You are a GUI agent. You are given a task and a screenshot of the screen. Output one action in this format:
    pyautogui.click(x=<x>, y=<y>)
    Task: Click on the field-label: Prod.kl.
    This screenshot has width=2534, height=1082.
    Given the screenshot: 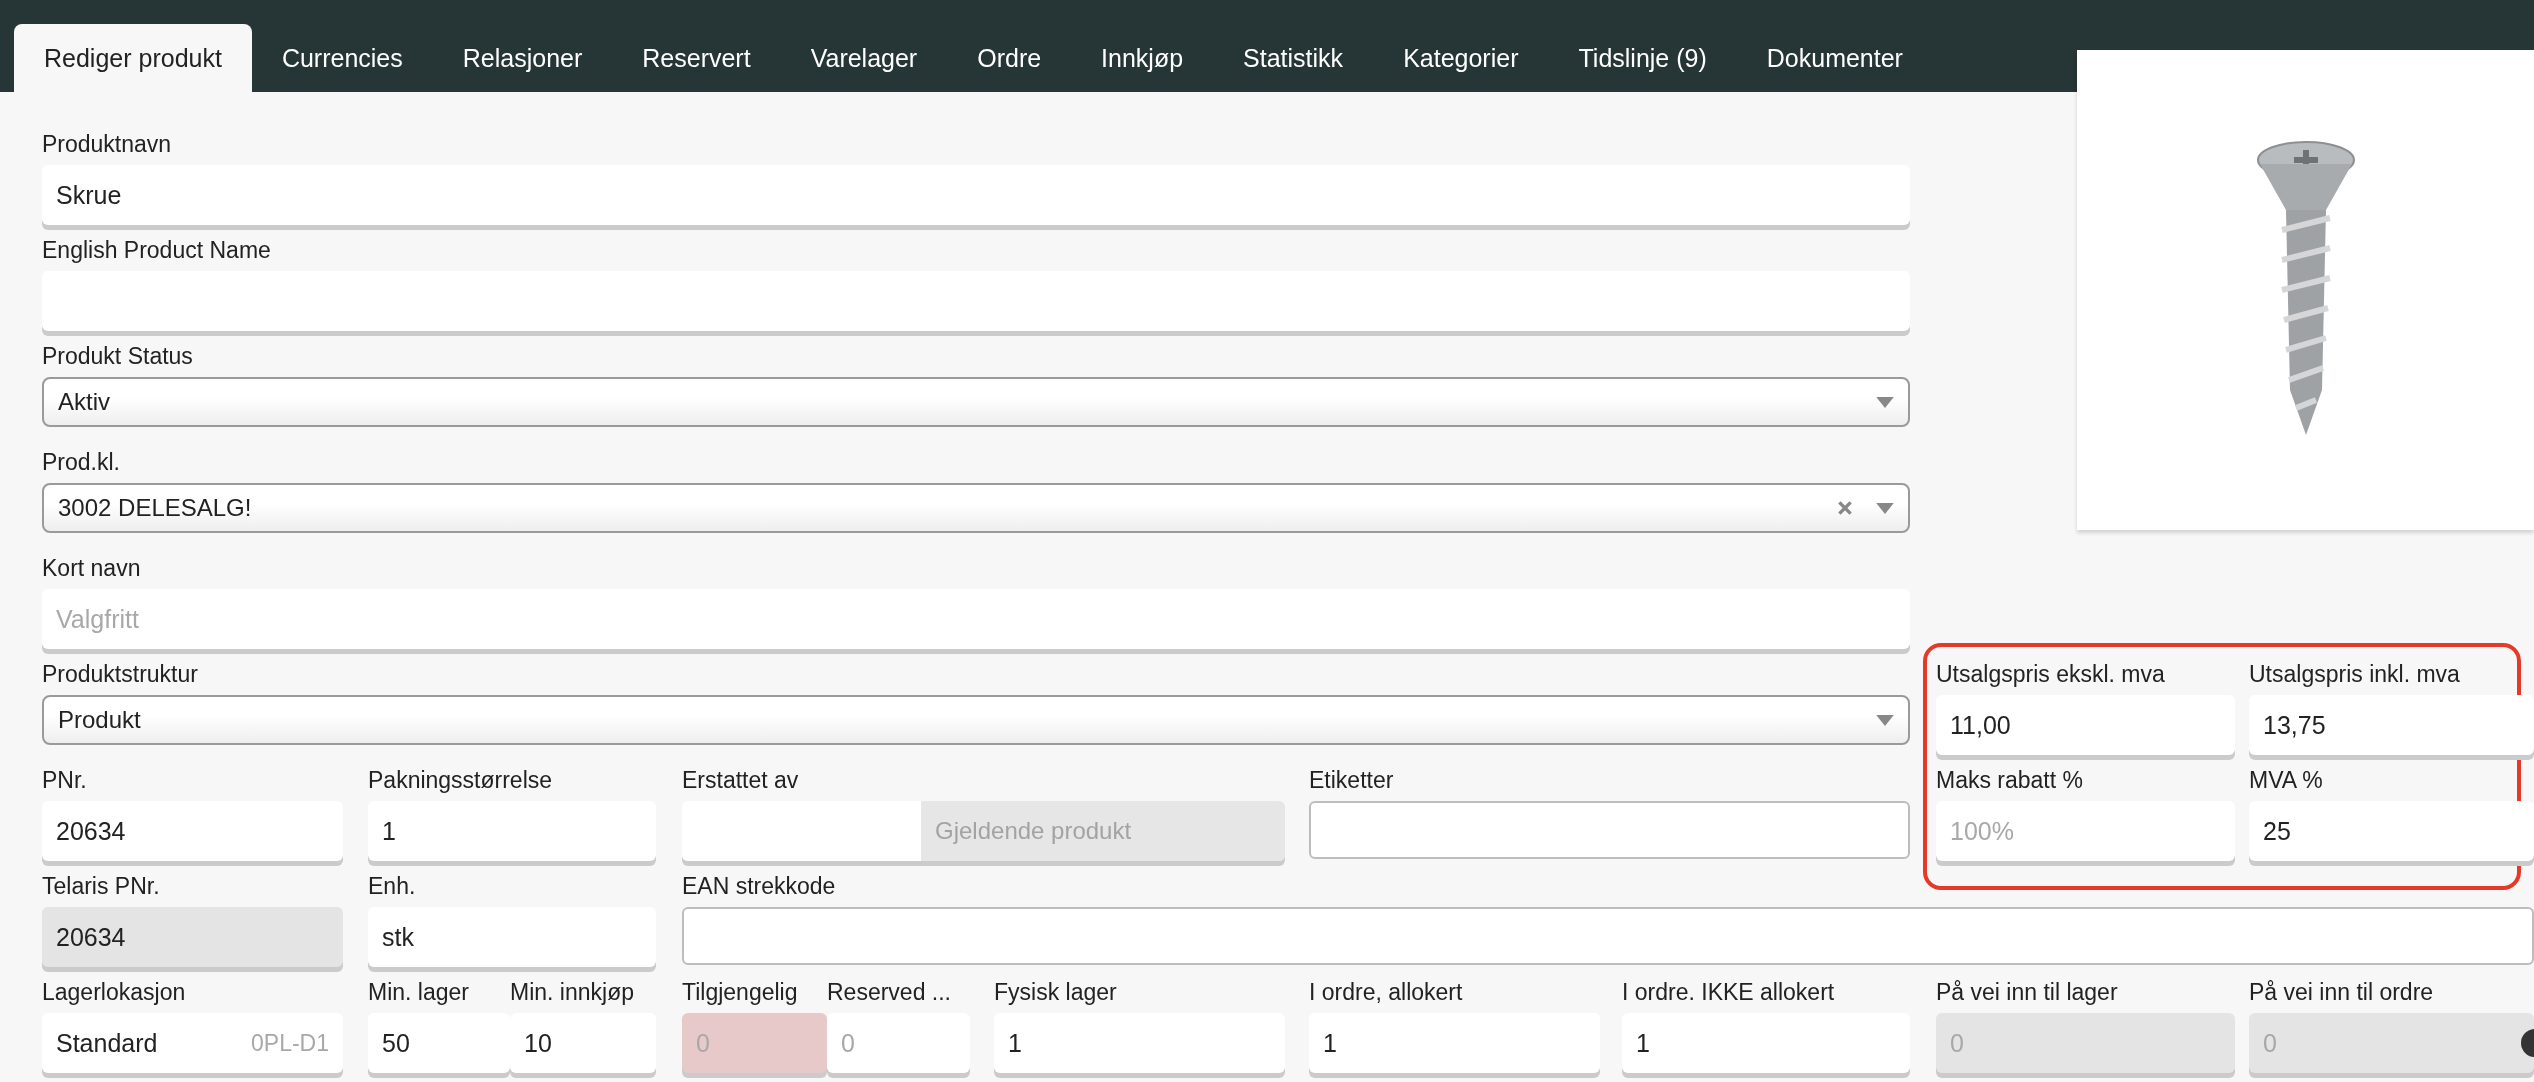 What is the action you would take?
    pyautogui.click(x=81, y=462)
    